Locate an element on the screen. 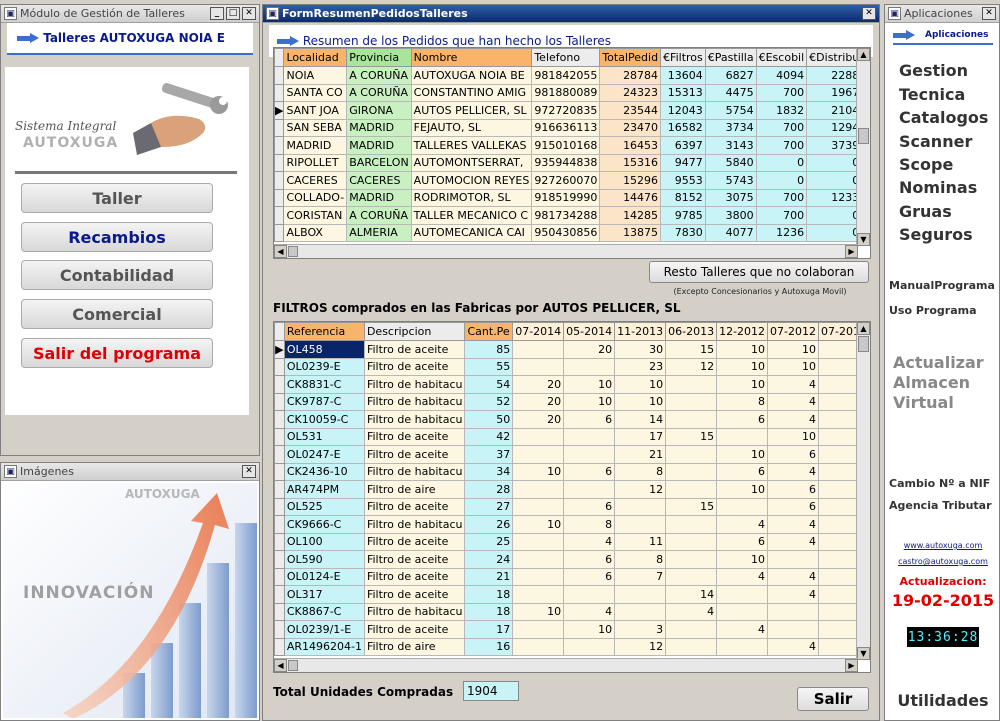 The height and width of the screenshot is (721, 1000). recambios-button: Recambios is located at coordinates (117, 237).